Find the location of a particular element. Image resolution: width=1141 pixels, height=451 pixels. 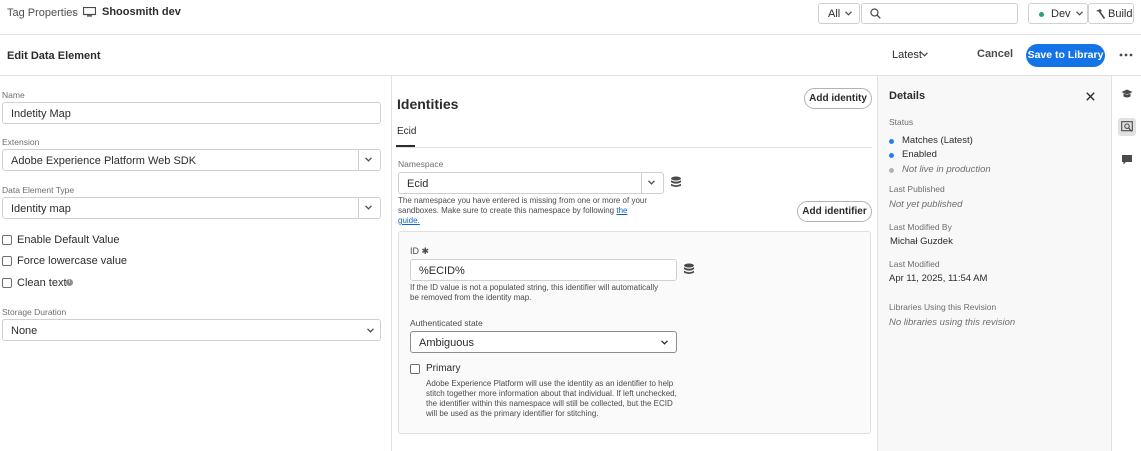

extension-select: Adobe Experience Platform Web SDK is located at coordinates (191, 160).